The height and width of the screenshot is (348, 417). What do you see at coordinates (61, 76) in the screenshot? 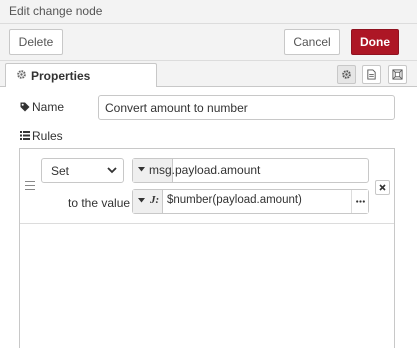
I see `tab-properties-label: Properties` at bounding box center [61, 76].